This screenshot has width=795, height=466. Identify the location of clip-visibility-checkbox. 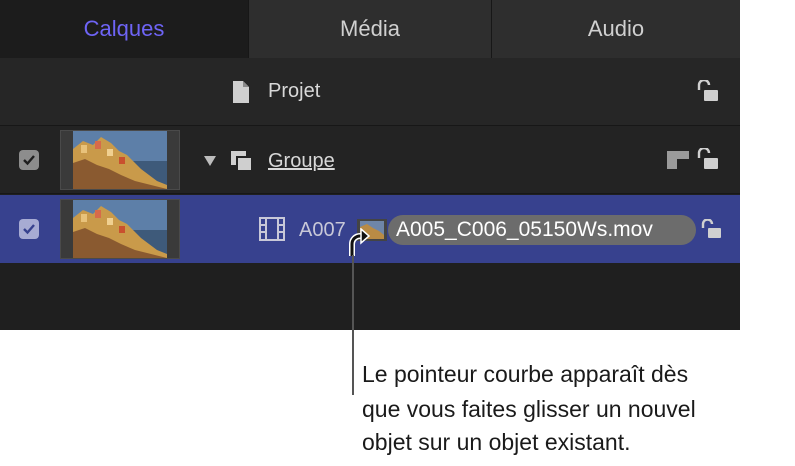
(29, 229).